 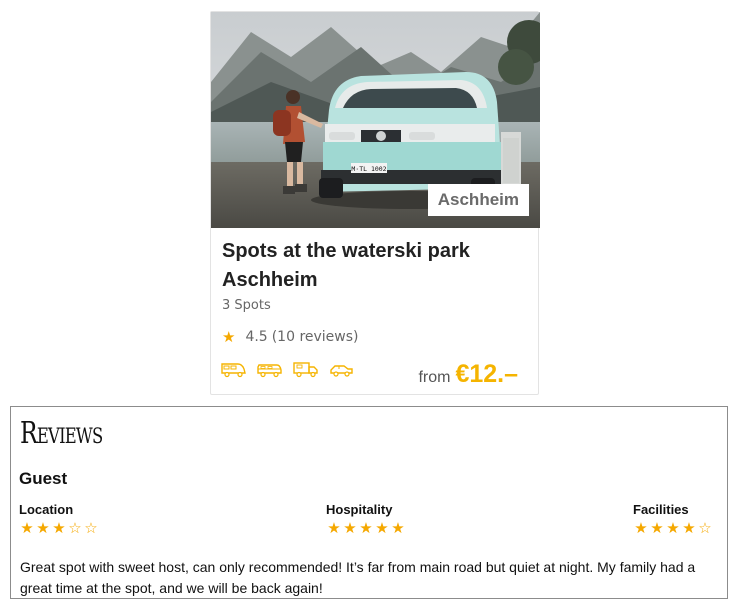 I want to click on license-plate: M·TL 1002, so click(x=368, y=169).